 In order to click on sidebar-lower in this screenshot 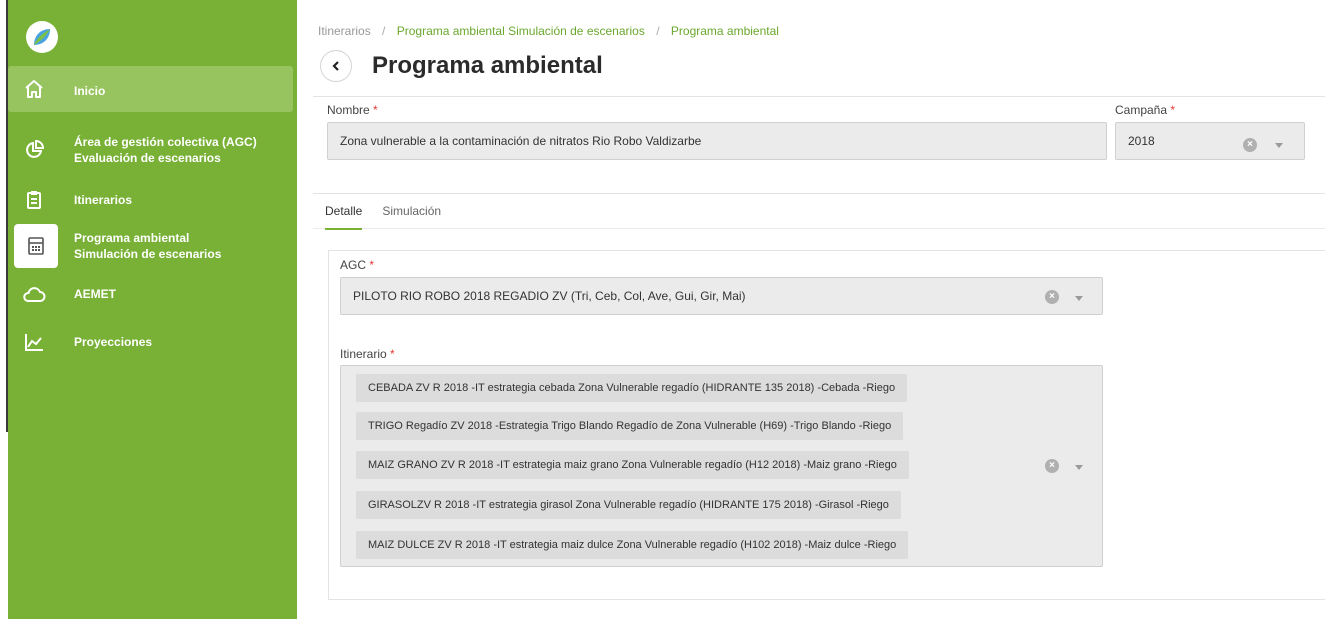, I will do `click(152, 525)`.